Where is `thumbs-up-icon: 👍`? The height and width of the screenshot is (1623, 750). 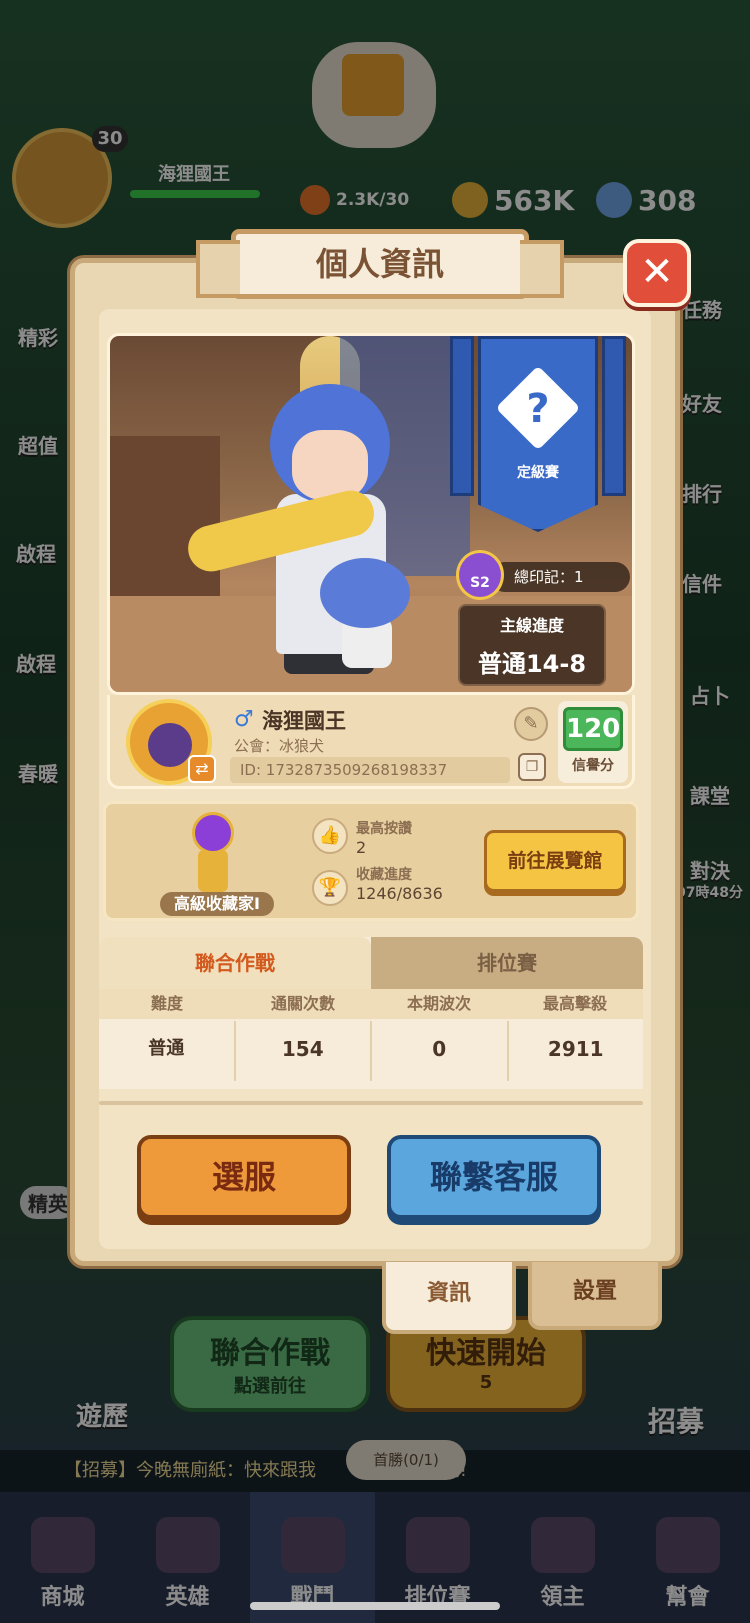 thumbs-up-icon: 👍 is located at coordinates (330, 836).